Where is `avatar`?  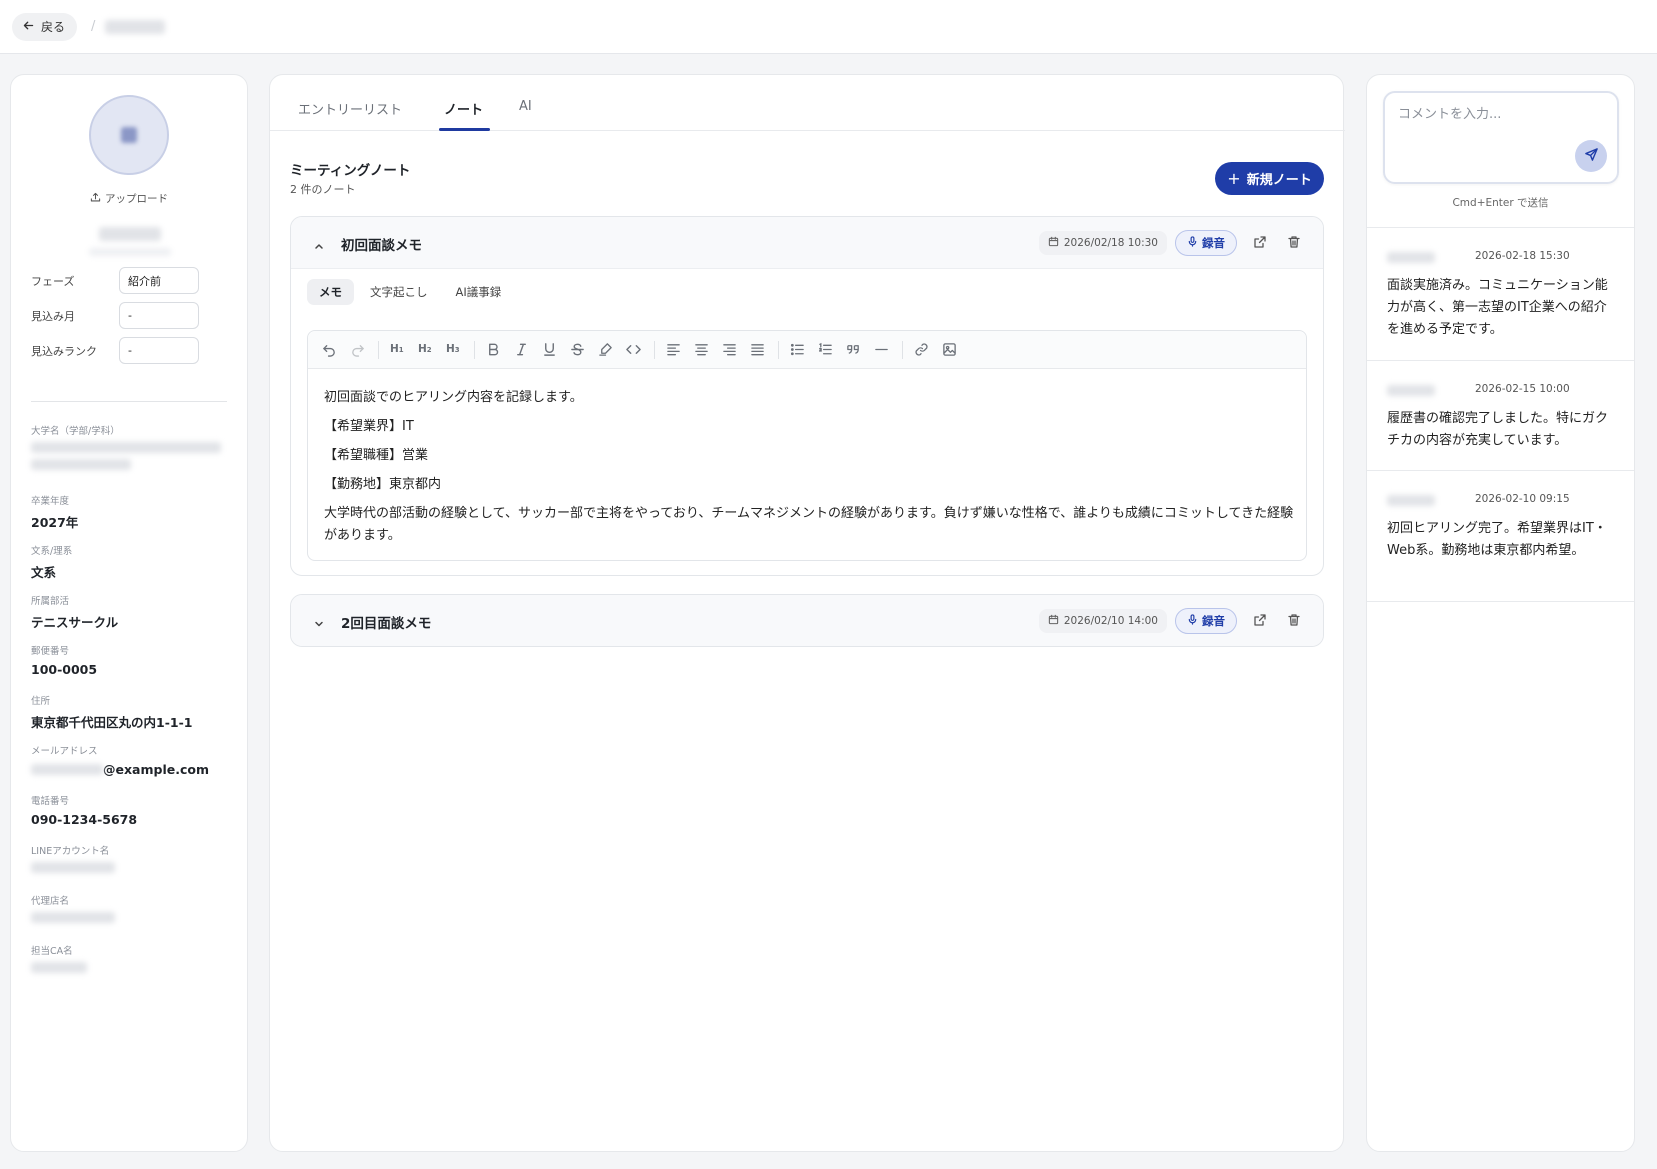 avatar is located at coordinates (129, 135).